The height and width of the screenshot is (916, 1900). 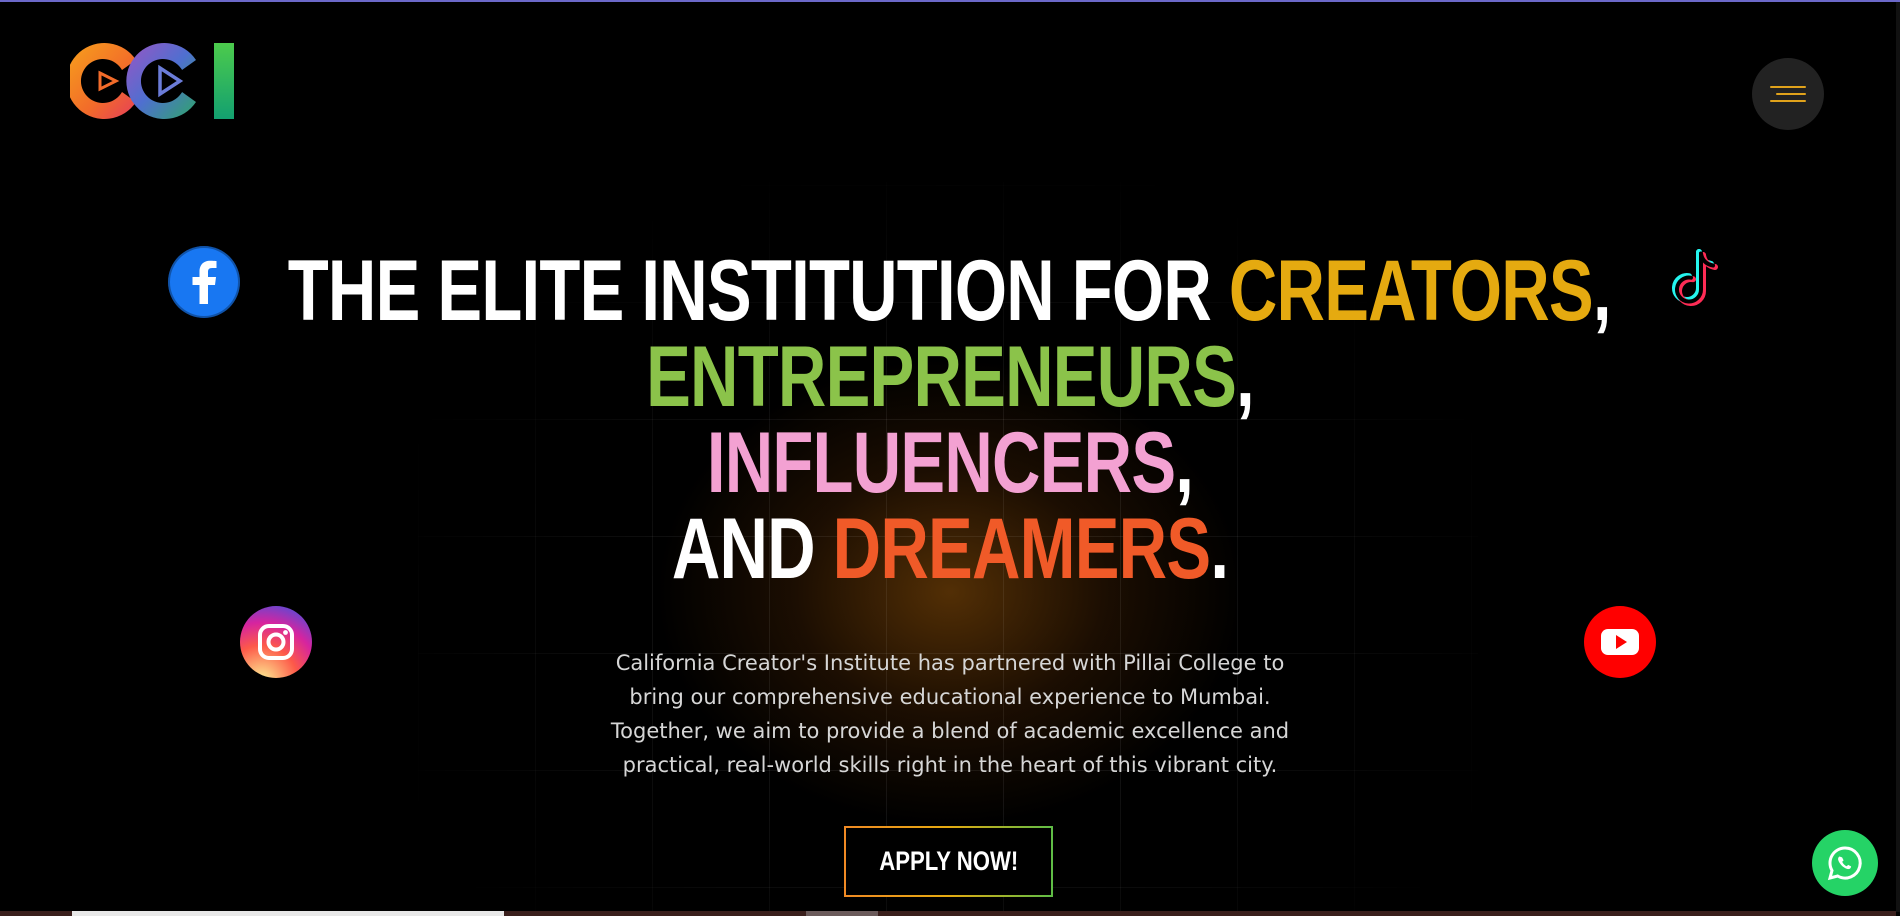 I want to click on menu-button, so click(x=1788, y=94).